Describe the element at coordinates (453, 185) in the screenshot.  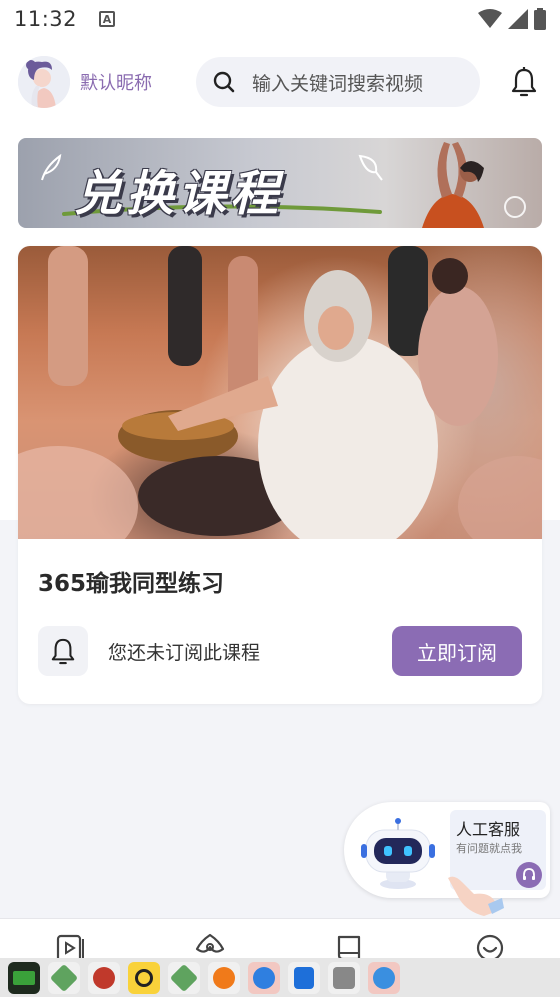
I see `yoga-person-illustration` at that location.